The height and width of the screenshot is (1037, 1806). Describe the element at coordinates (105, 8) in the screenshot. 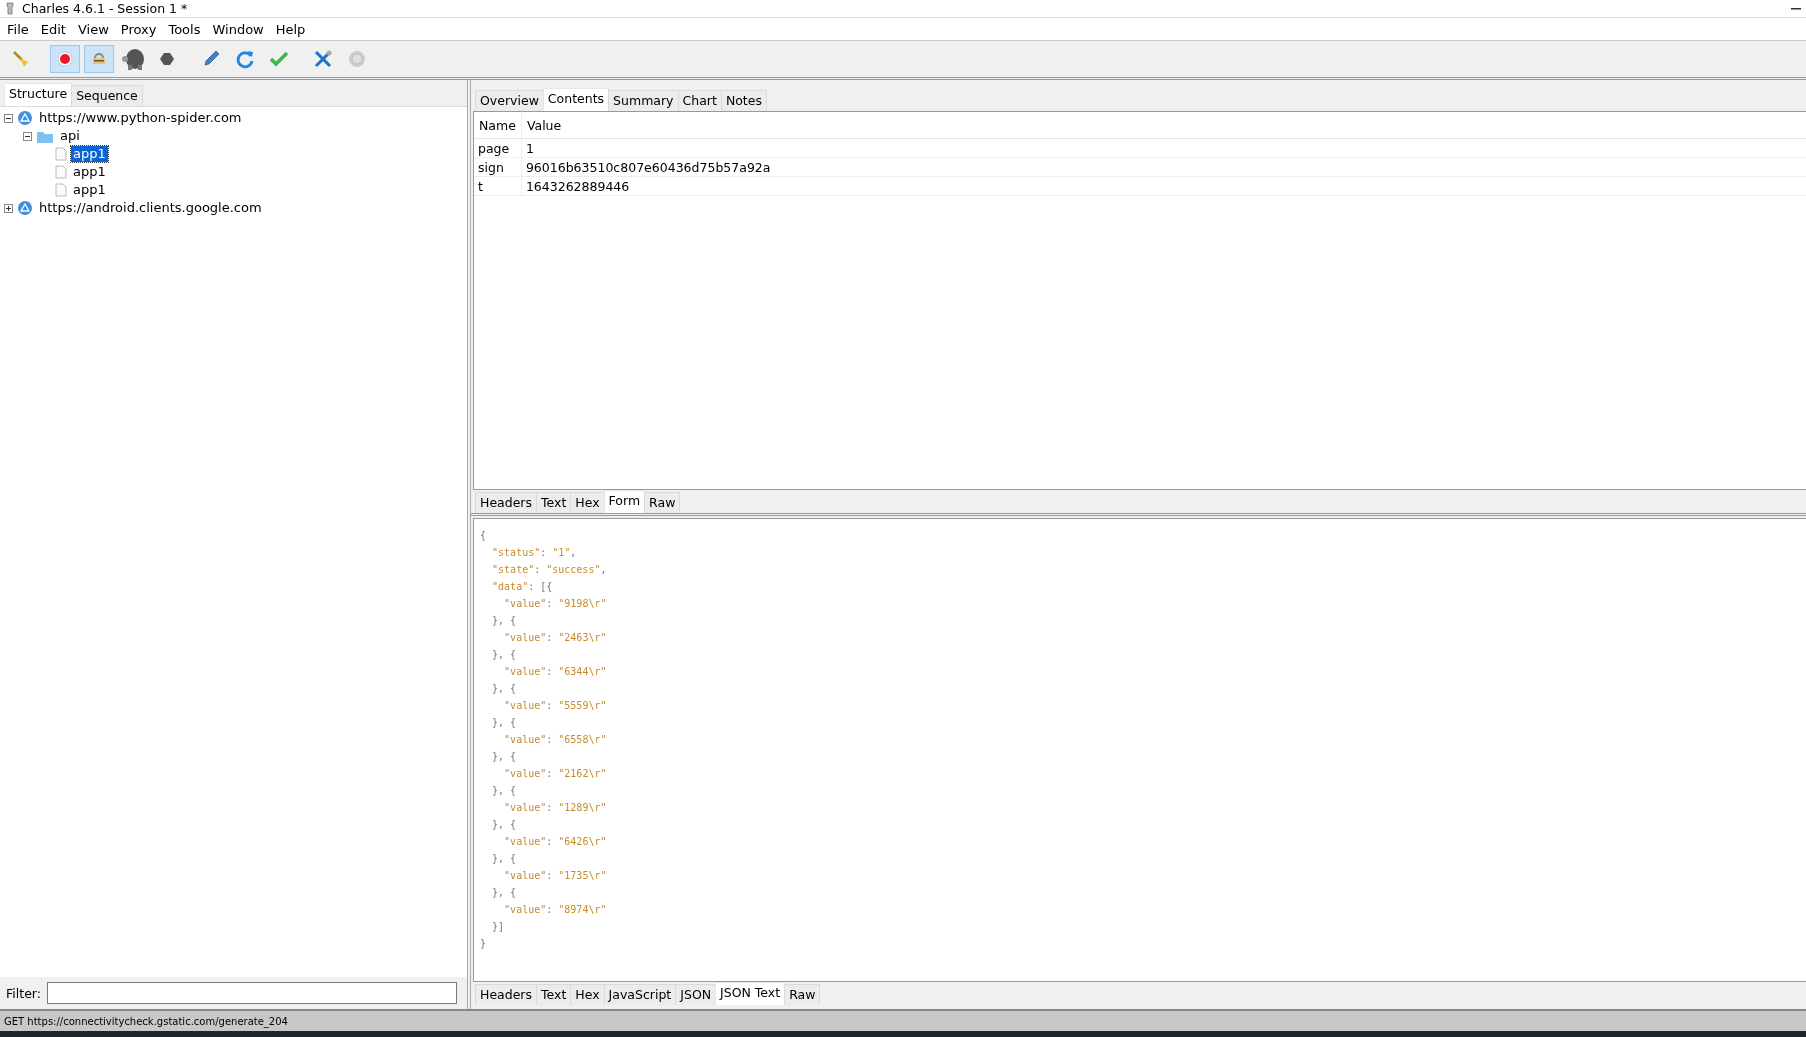

I see `window-title: Charles 4.6.1 - Session 1 *` at that location.